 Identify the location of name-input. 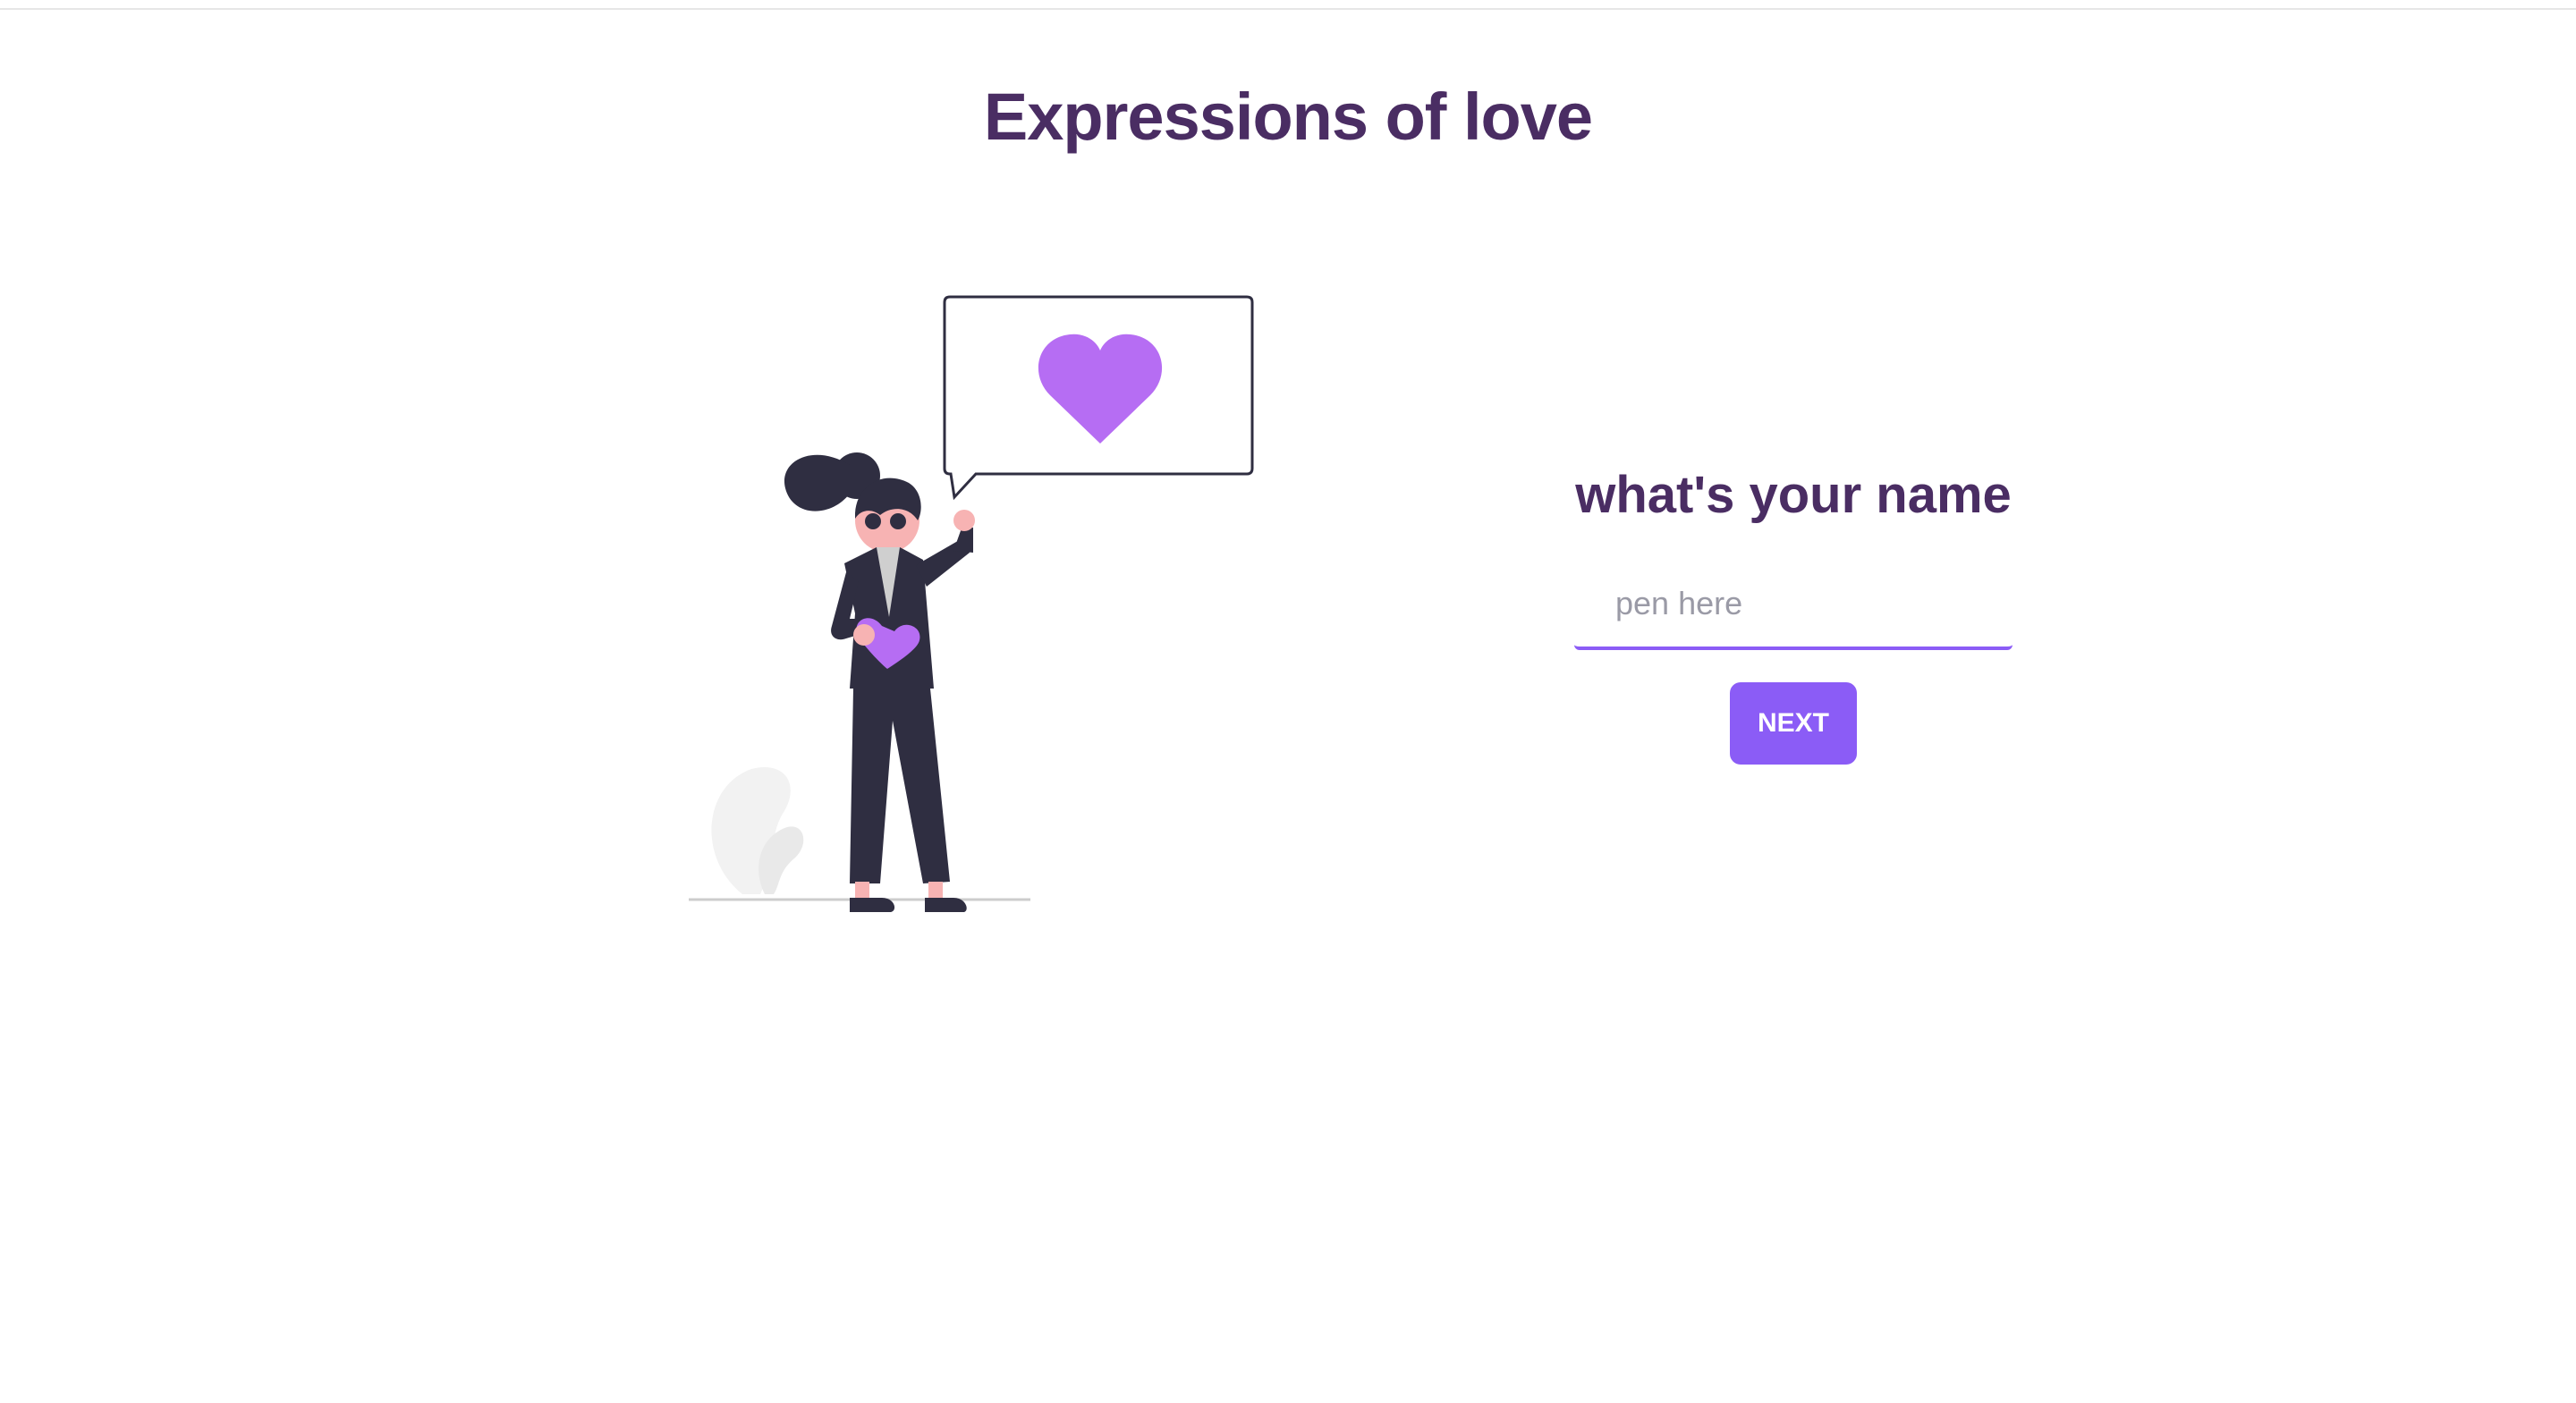
(1793, 604).